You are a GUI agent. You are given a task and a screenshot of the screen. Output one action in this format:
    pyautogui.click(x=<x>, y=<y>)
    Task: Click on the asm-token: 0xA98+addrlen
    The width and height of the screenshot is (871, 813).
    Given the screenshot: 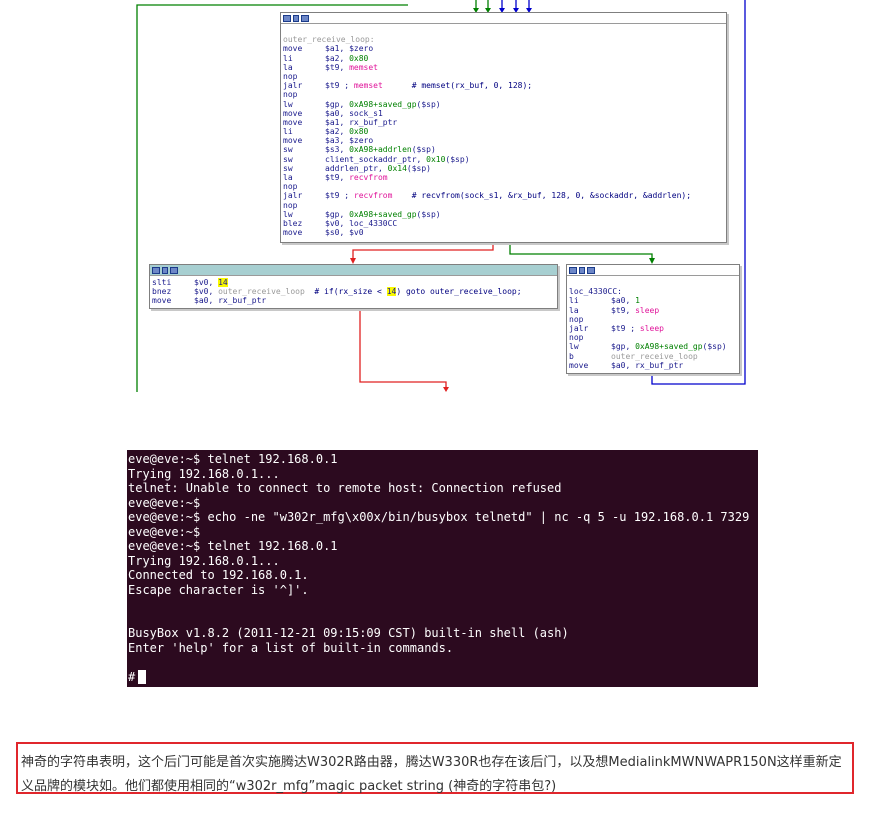 What is the action you would take?
    pyautogui.click(x=380, y=150)
    